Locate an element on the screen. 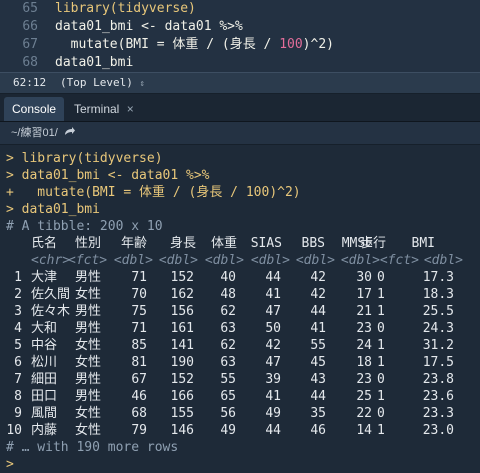  scope-label: (Top Level) is located at coordinates (96, 82).